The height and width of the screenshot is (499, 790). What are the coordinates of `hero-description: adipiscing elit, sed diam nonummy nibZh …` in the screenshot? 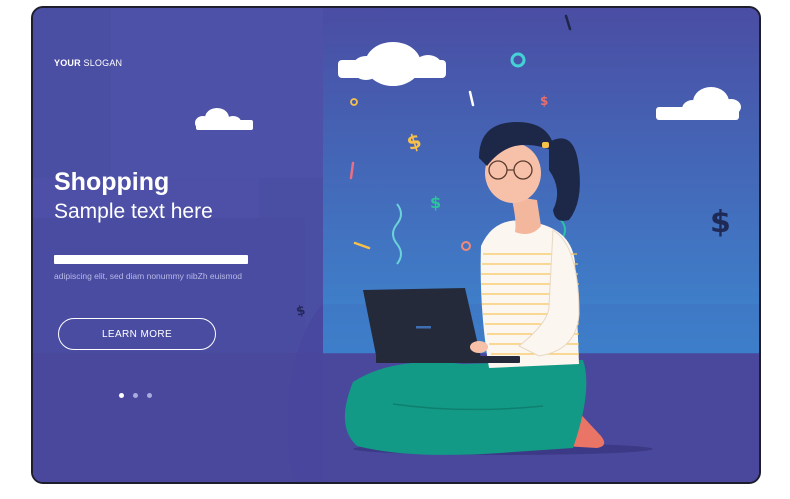 It's located at (148, 276).